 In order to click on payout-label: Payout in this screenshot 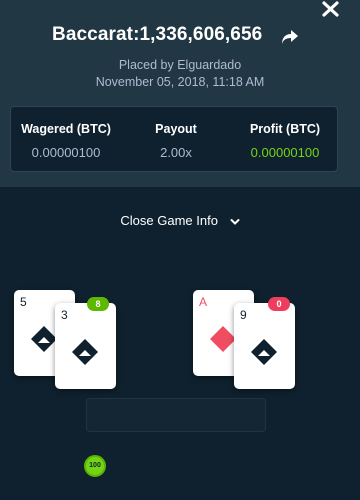, I will do `click(176, 129)`.